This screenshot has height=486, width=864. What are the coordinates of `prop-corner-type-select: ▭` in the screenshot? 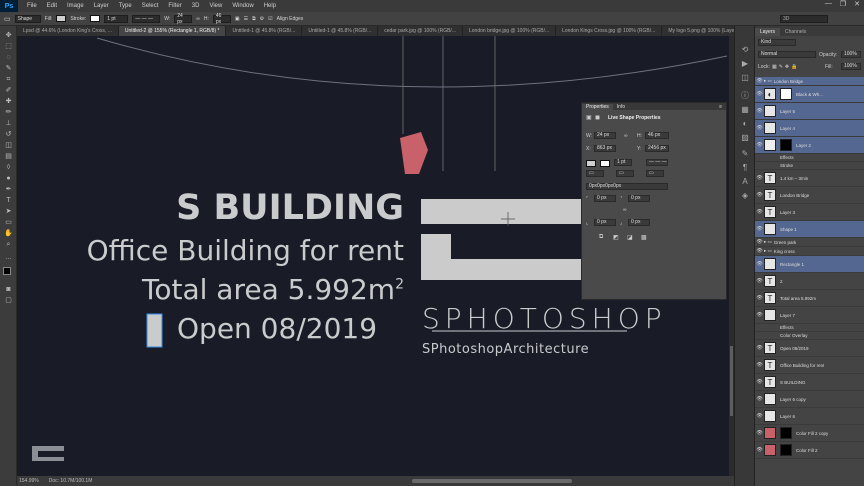 It's located at (655, 173).